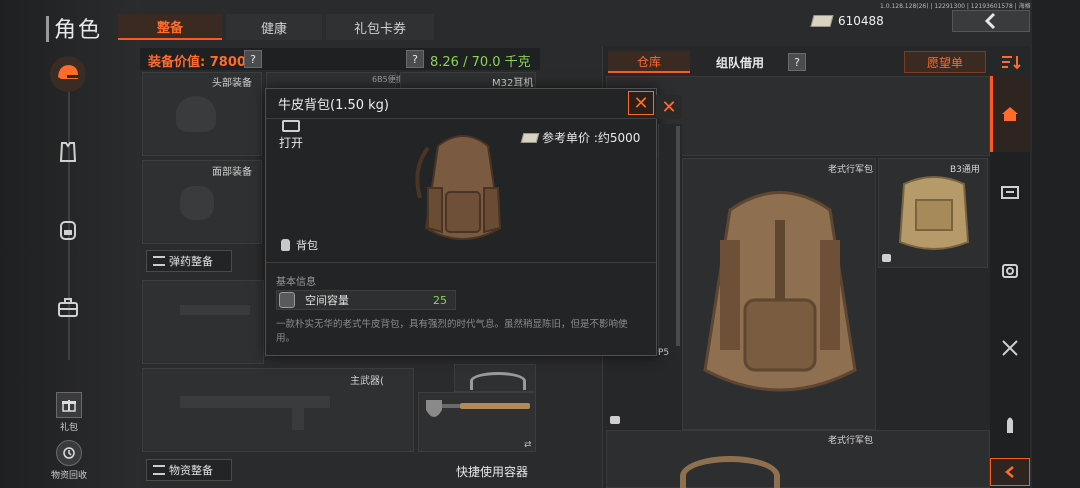 This screenshot has height=488, width=1080. I want to click on item-category: 背包, so click(299, 245).